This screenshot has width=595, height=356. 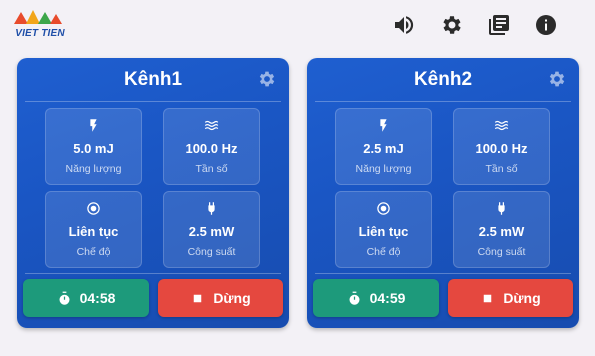 What do you see at coordinates (297, 26) in the screenshot?
I see `top-bar: VIET TIEN` at bounding box center [297, 26].